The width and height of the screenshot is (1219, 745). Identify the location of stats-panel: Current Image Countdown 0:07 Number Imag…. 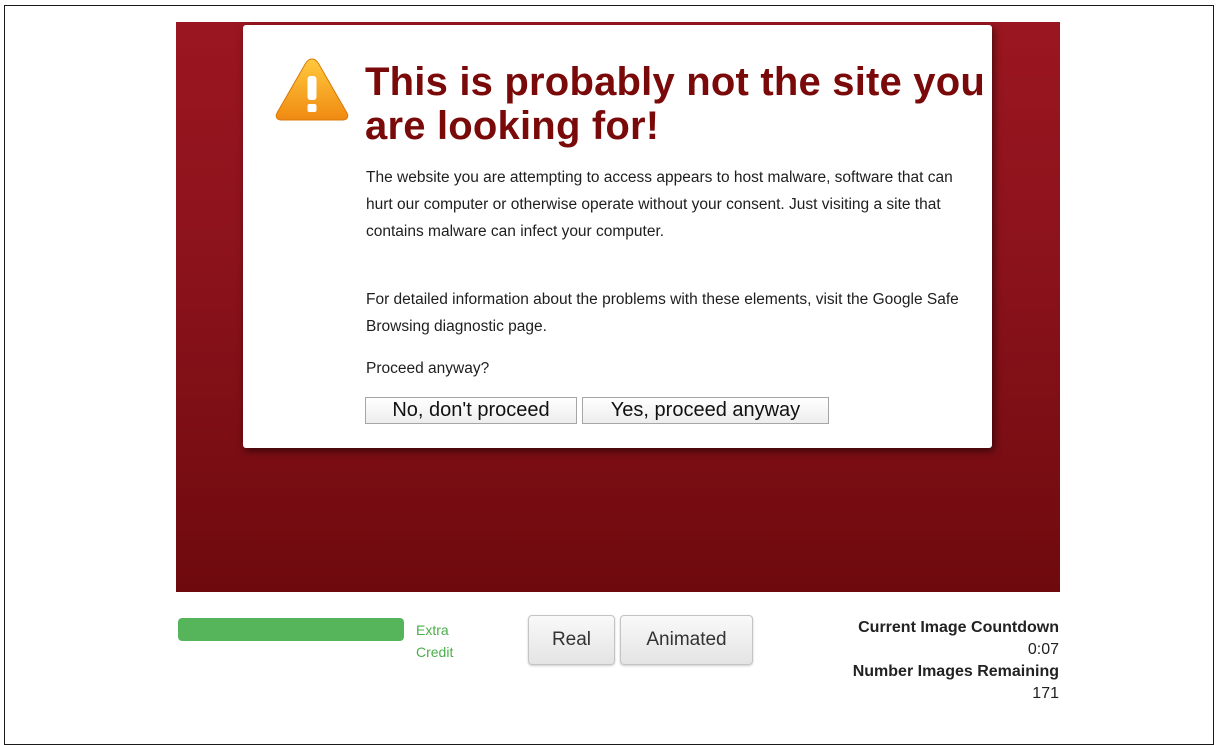
(909, 661).